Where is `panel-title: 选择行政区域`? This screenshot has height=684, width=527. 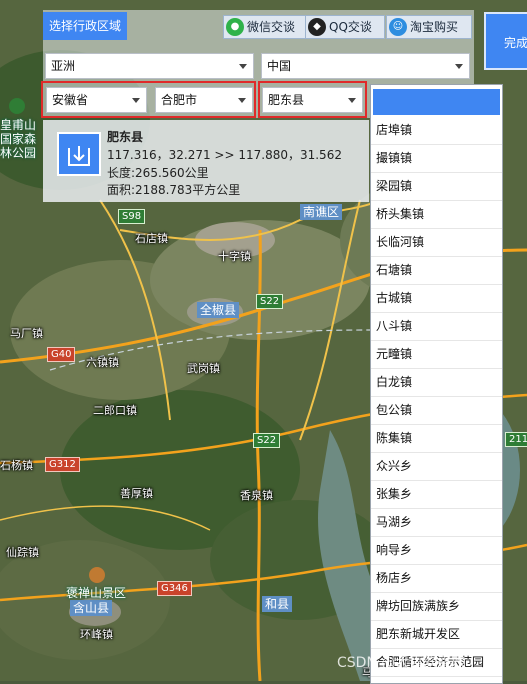
panel-title: 选择行政区域 is located at coordinates (85, 26).